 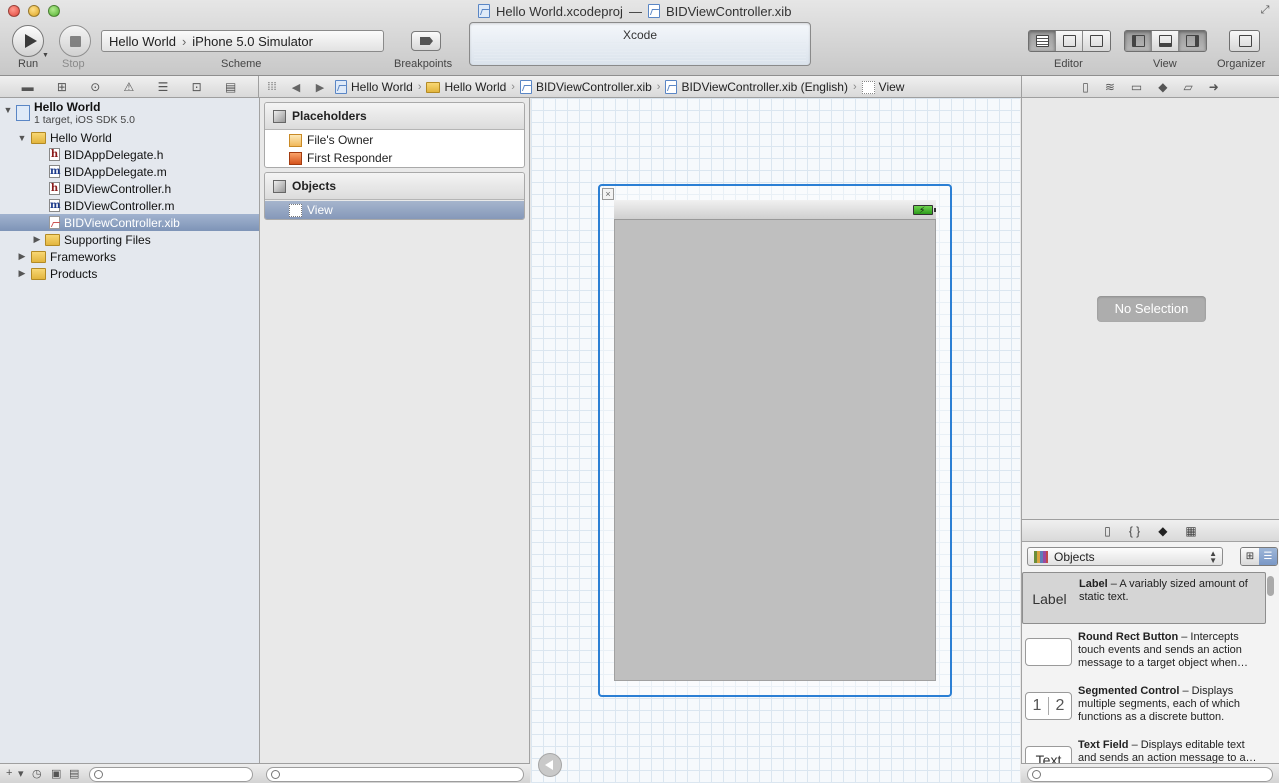 What do you see at coordinates (129, 154) in the screenshot?
I see `file-row: h BIDAppDelegate.h` at bounding box center [129, 154].